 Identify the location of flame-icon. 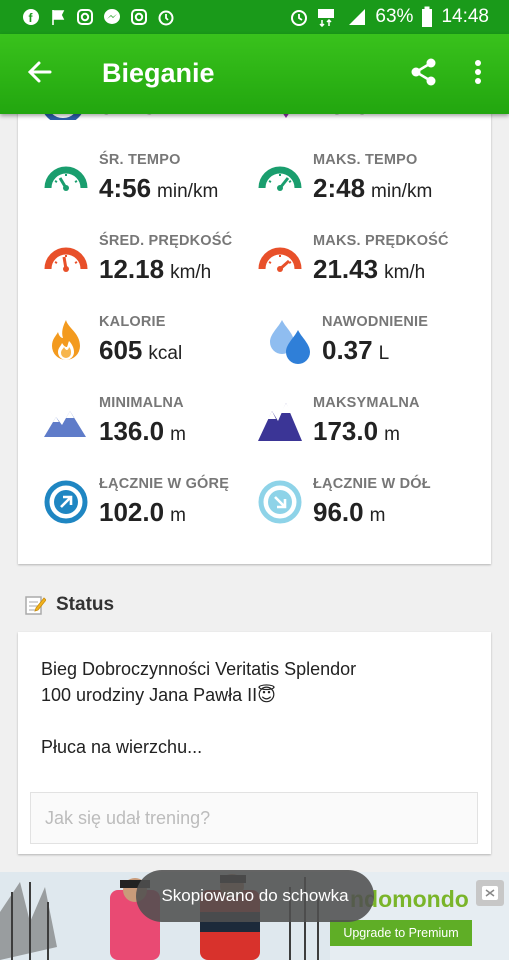
(66, 340).